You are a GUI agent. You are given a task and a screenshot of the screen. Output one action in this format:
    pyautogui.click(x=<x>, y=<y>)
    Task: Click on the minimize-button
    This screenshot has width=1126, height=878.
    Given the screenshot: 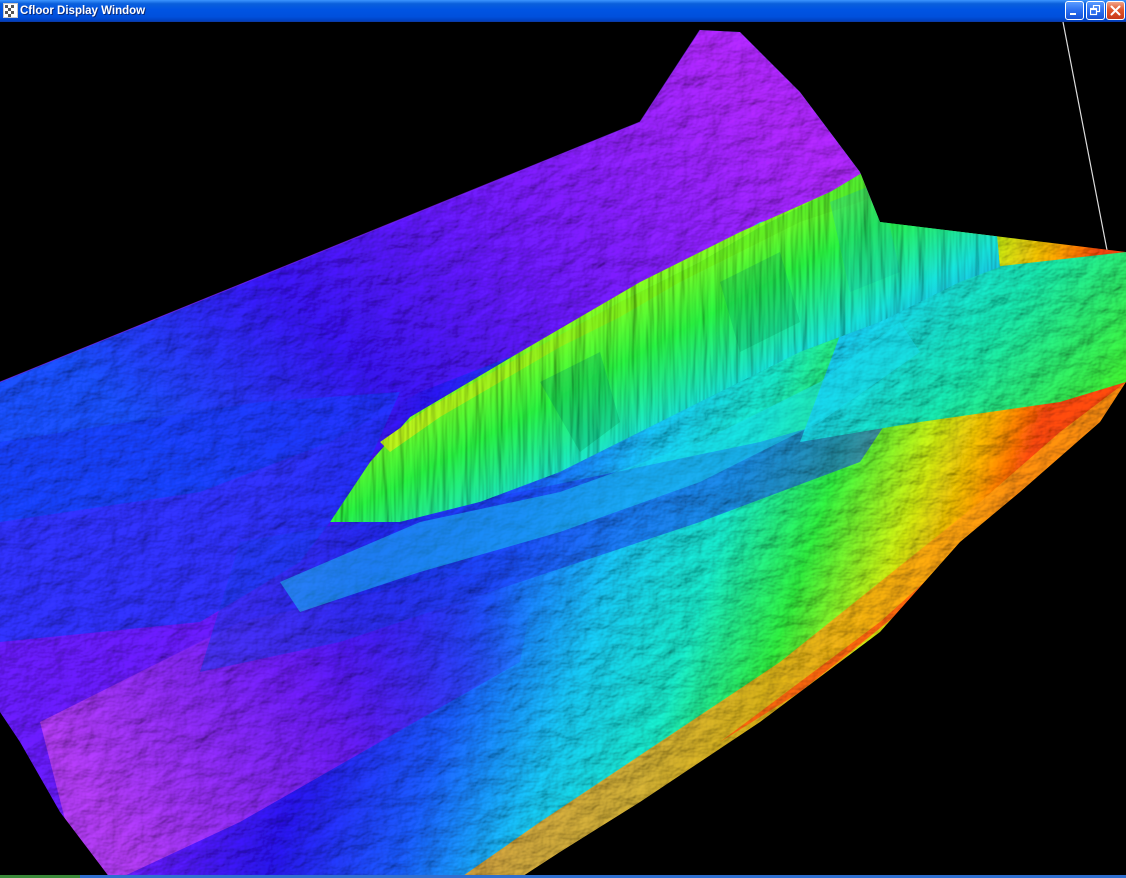 What is the action you would take?
    pyautogui.click(x=1074, y=10)
    